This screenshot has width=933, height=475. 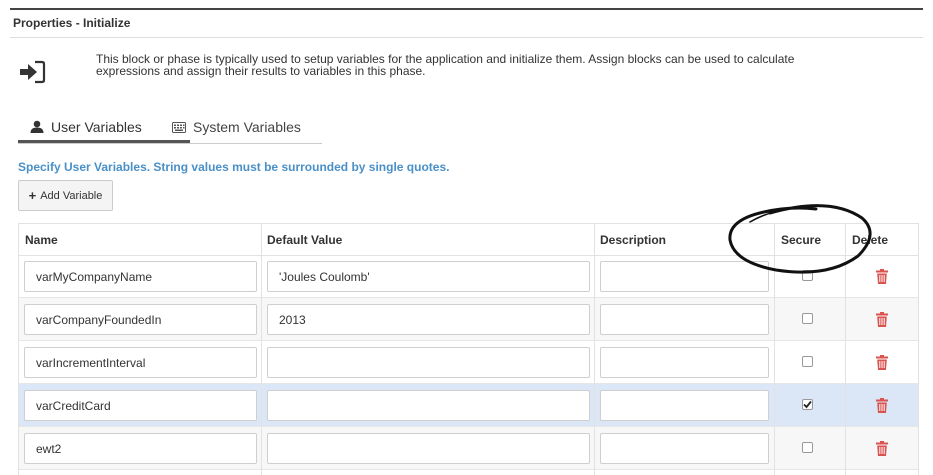 What do you see at coordinates (870, 239) in the screenshot?
I see `column-header-delete: Delete` at bounding box center [870, 239].